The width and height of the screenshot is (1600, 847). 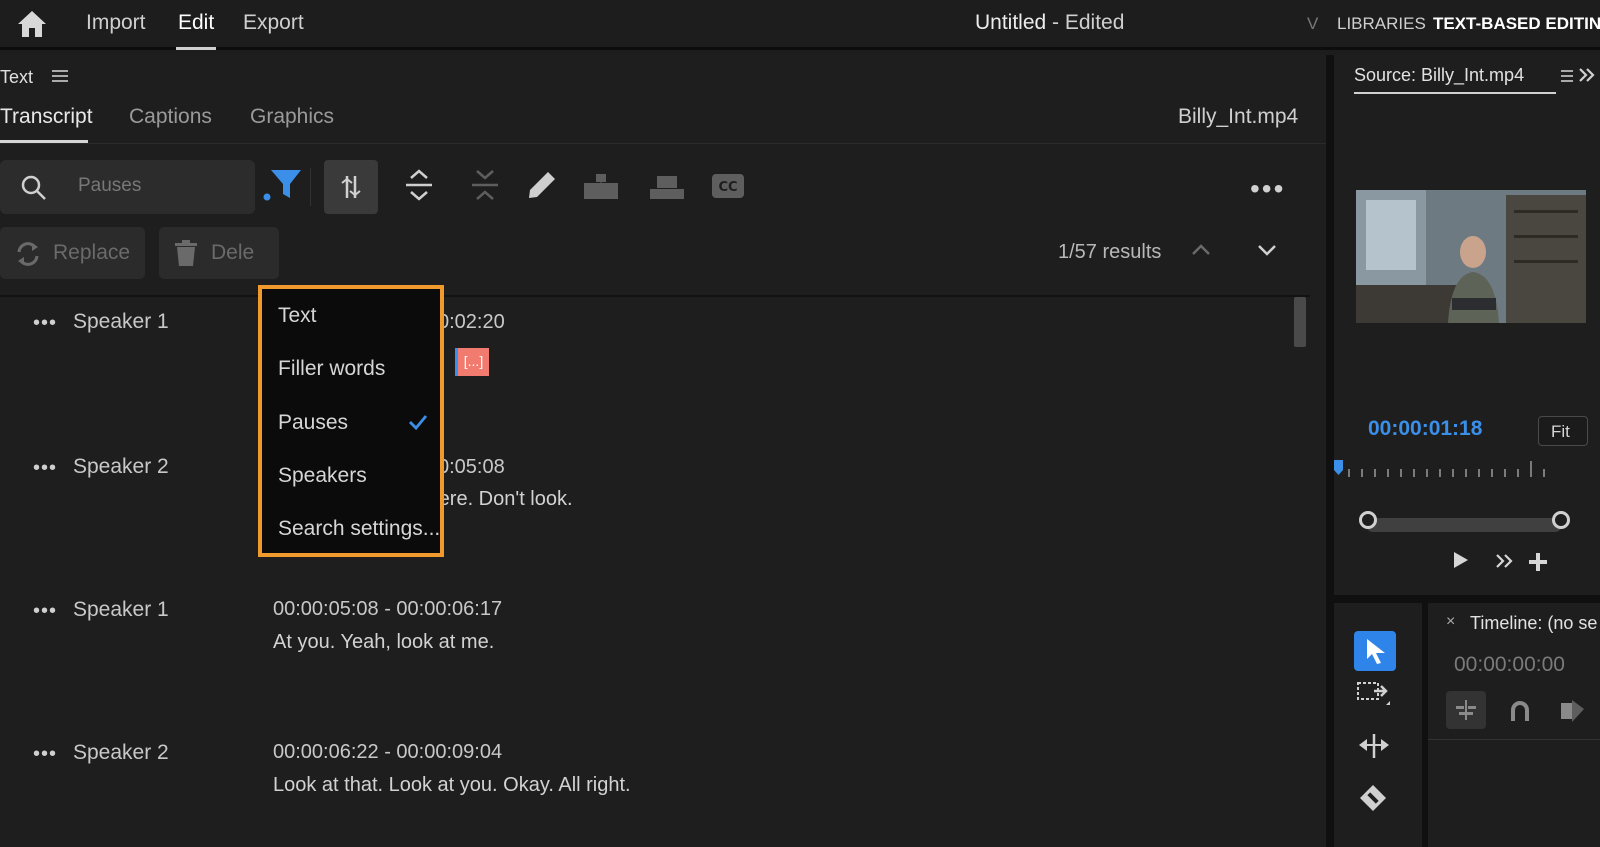 What do you see at coordinates (196, 23) in the screenshot?
I see `nav-edit: Edit` at bounding box center [196, 23].